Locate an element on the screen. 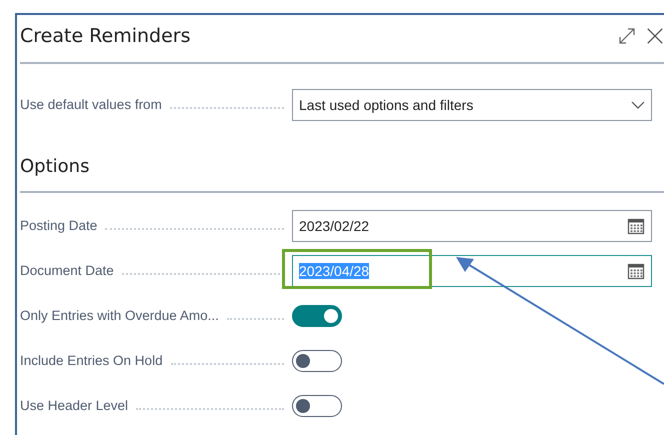  field-label: Posting Date is located at coordinates (59, 225).